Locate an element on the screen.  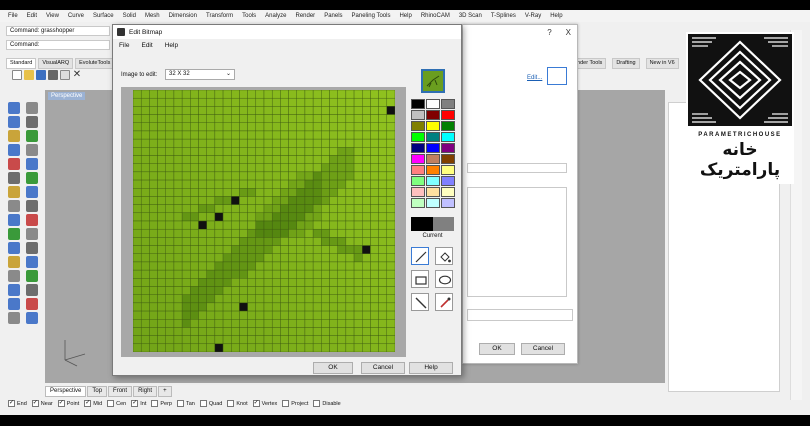
menu-item: Dimension is located at coordinates (183, 16).